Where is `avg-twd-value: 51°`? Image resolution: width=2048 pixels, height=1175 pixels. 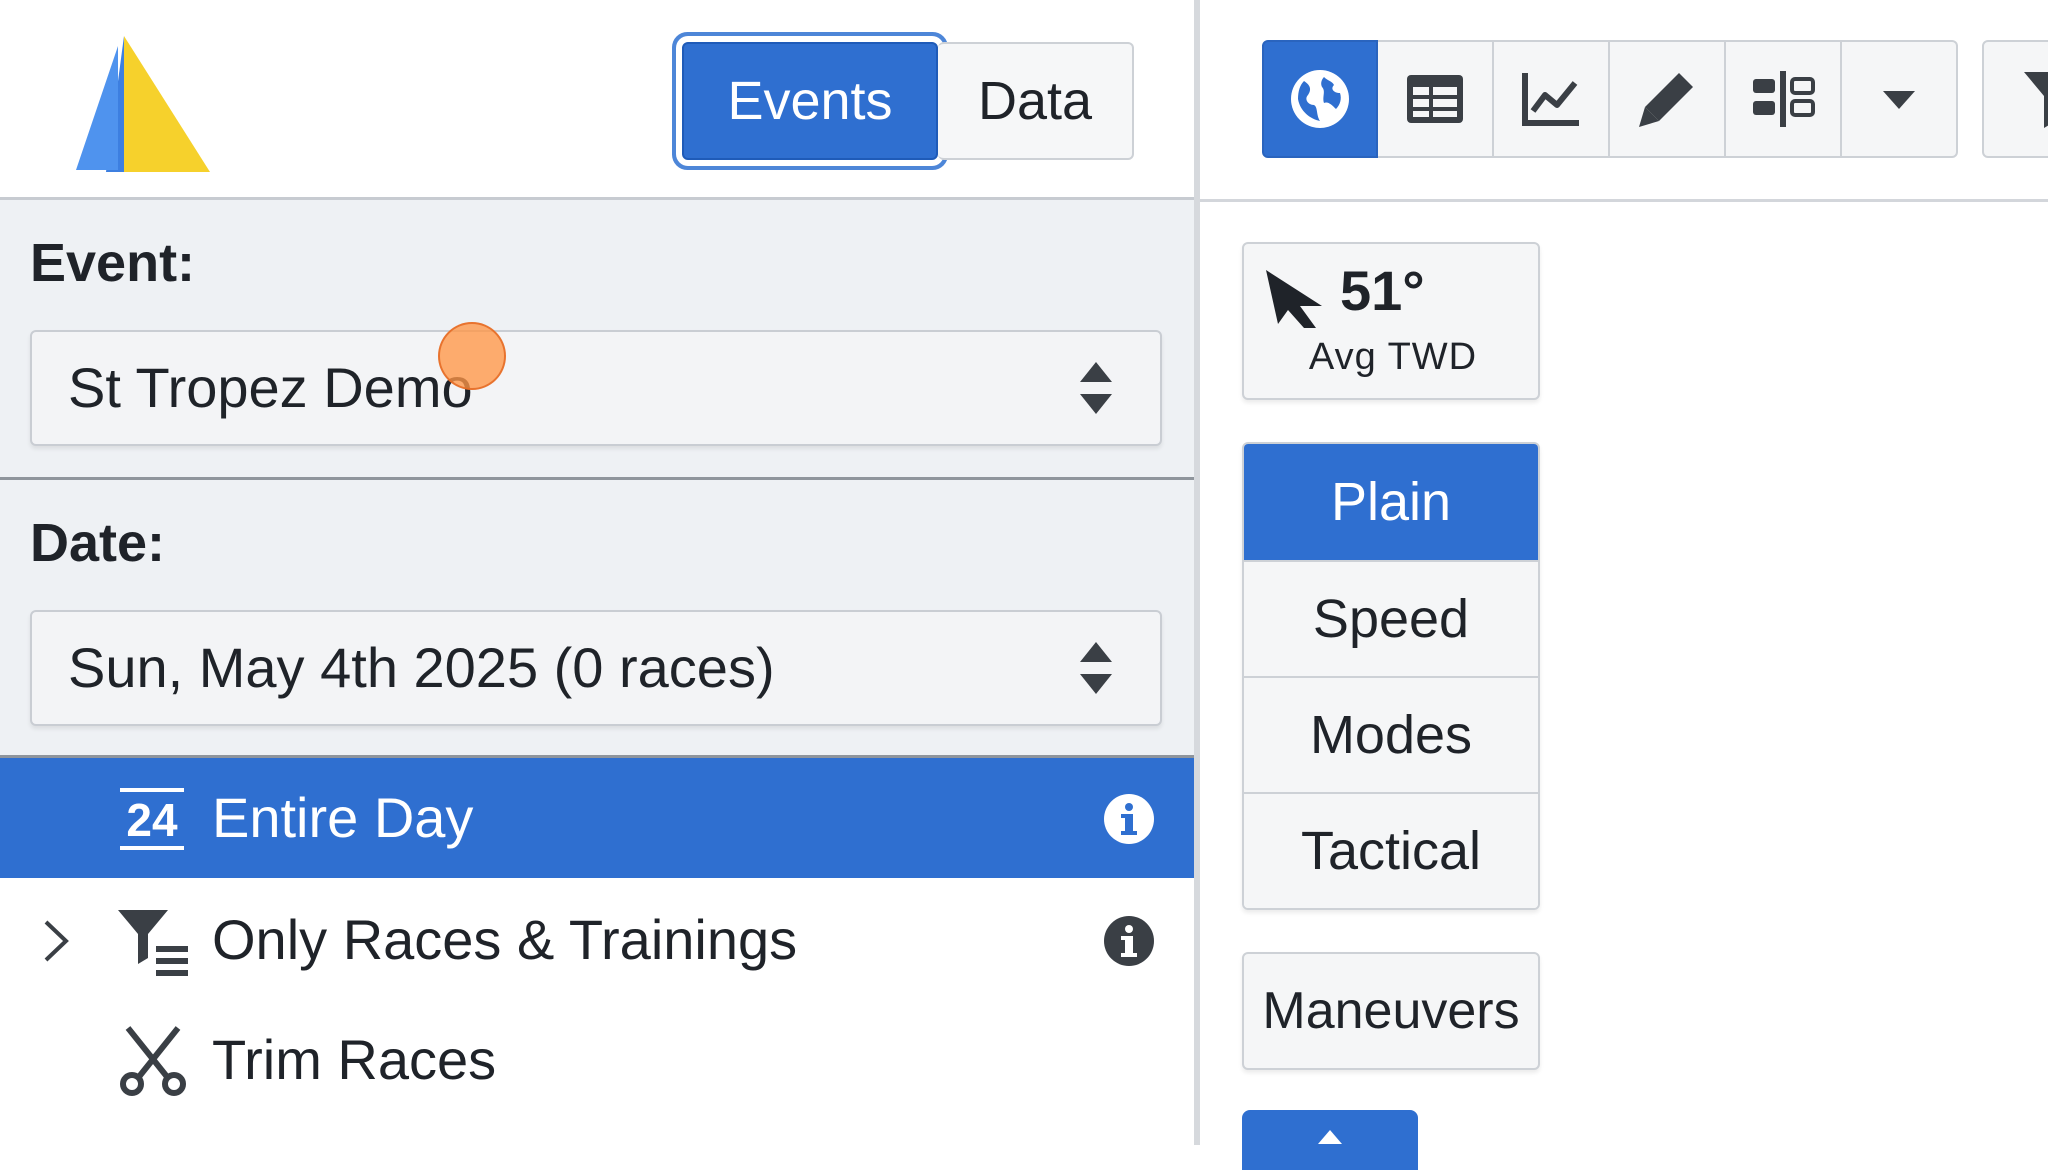
avg-twd-value: 51° is located at coordinates (1382, 290).